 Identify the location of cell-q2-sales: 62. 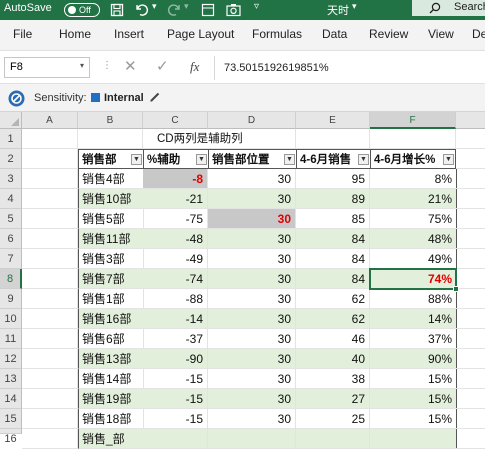
(333, 299).